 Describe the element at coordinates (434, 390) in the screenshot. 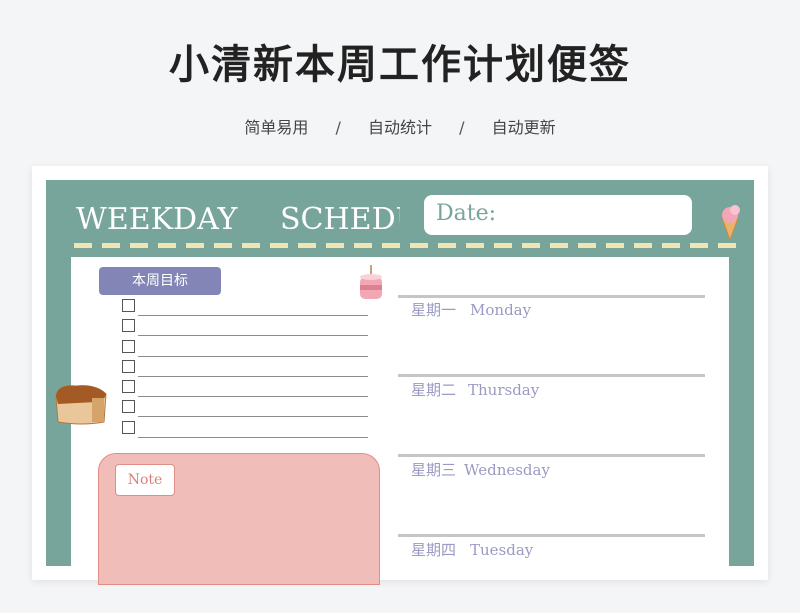

I see `day-thursday-cn: 星期二` at that location.